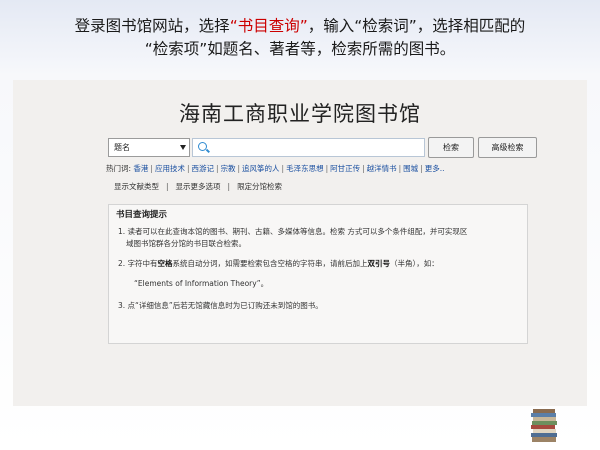 This screenshot has height=450, width=600. I want to click on tip-1-line-2: 域图书馆群各分馆的书目联合检索。, so click(186, 243).